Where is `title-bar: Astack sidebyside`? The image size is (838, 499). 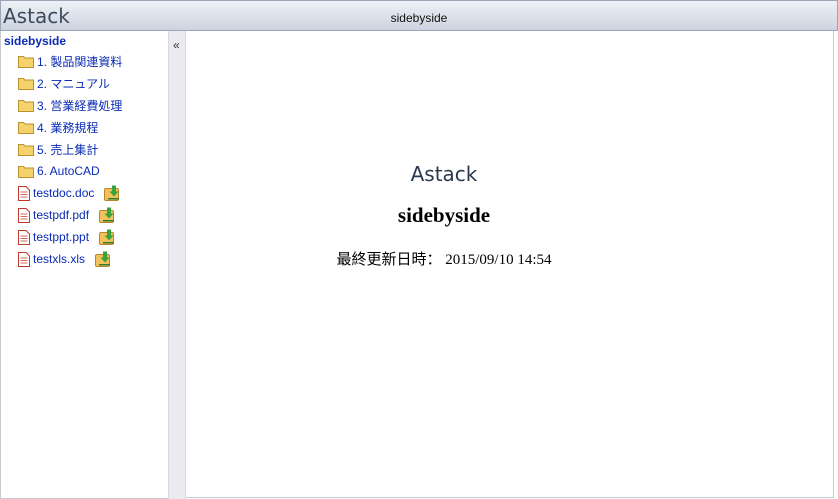 title-bar: Astack sidebyside is located at coordinates (419, 15).